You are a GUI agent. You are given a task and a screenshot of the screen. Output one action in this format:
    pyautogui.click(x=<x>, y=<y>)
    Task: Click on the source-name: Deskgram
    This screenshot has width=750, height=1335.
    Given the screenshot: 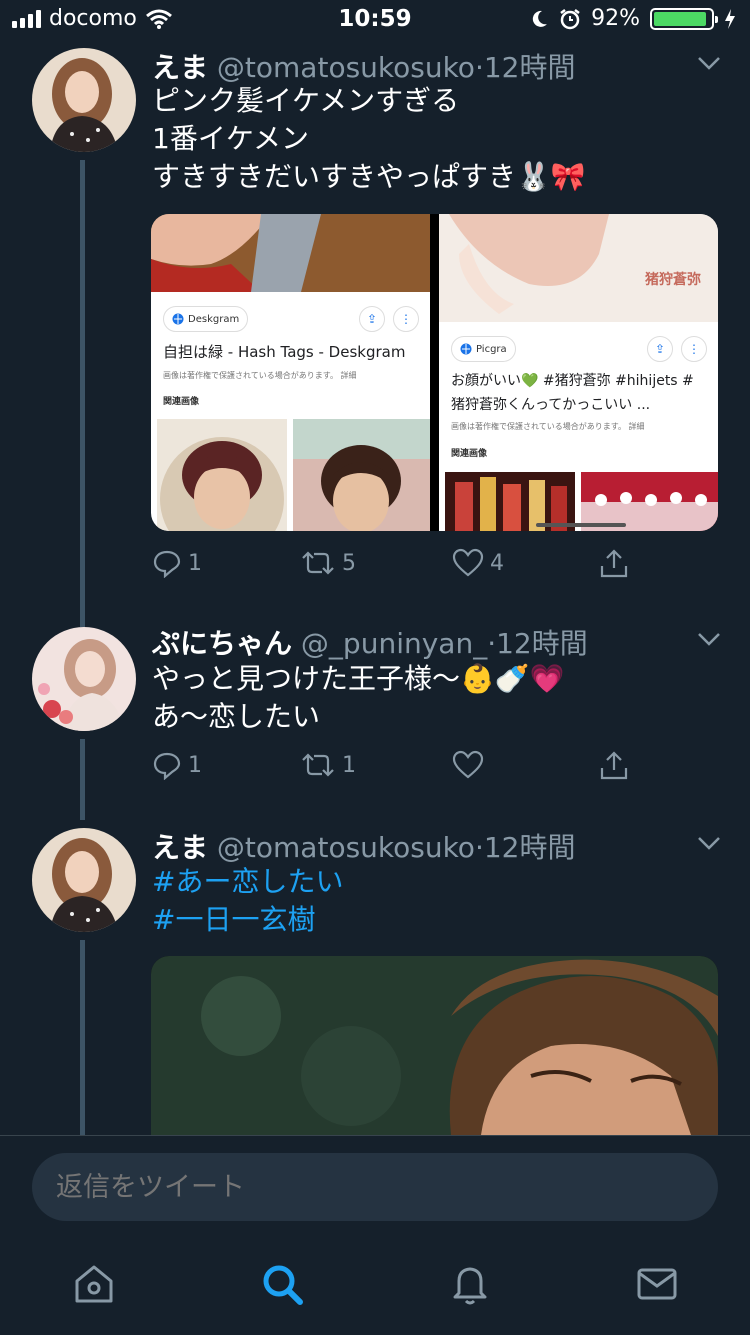 What is the action you would take?
    pyautogui.click(x=214, y=319)
    